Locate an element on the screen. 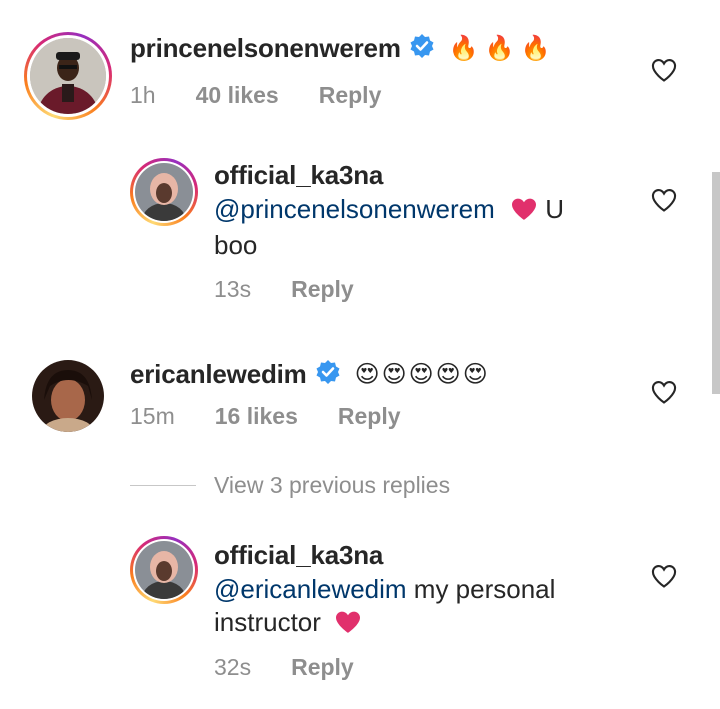 The image size is (720, 709). comment-likes: 16 likes is located at coordinates (256, 416).